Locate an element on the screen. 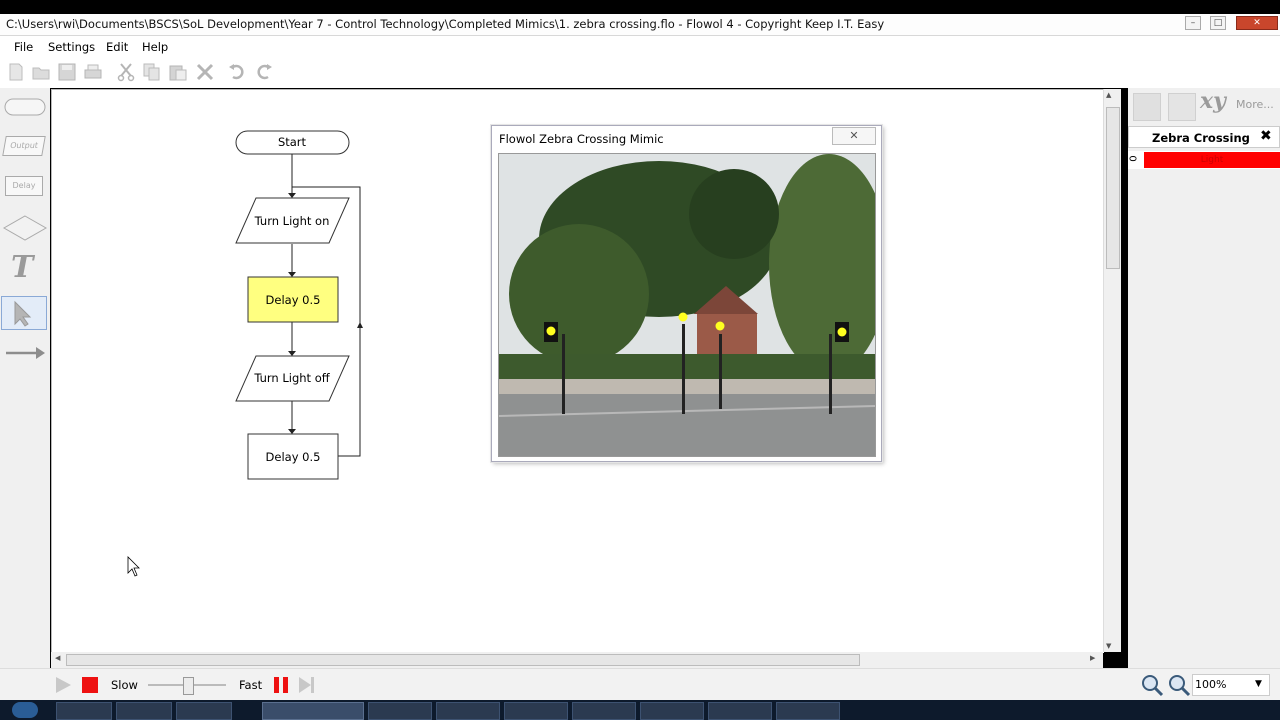 Image resolution: width=1280 pixels, height=720 pixels. maximize-button: □ is located at coordinates (1218, 23).